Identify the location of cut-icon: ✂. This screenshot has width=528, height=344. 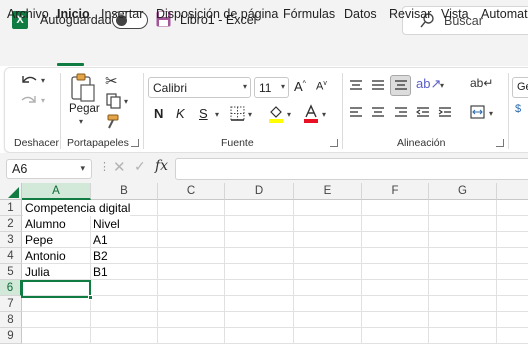
(111, 81).